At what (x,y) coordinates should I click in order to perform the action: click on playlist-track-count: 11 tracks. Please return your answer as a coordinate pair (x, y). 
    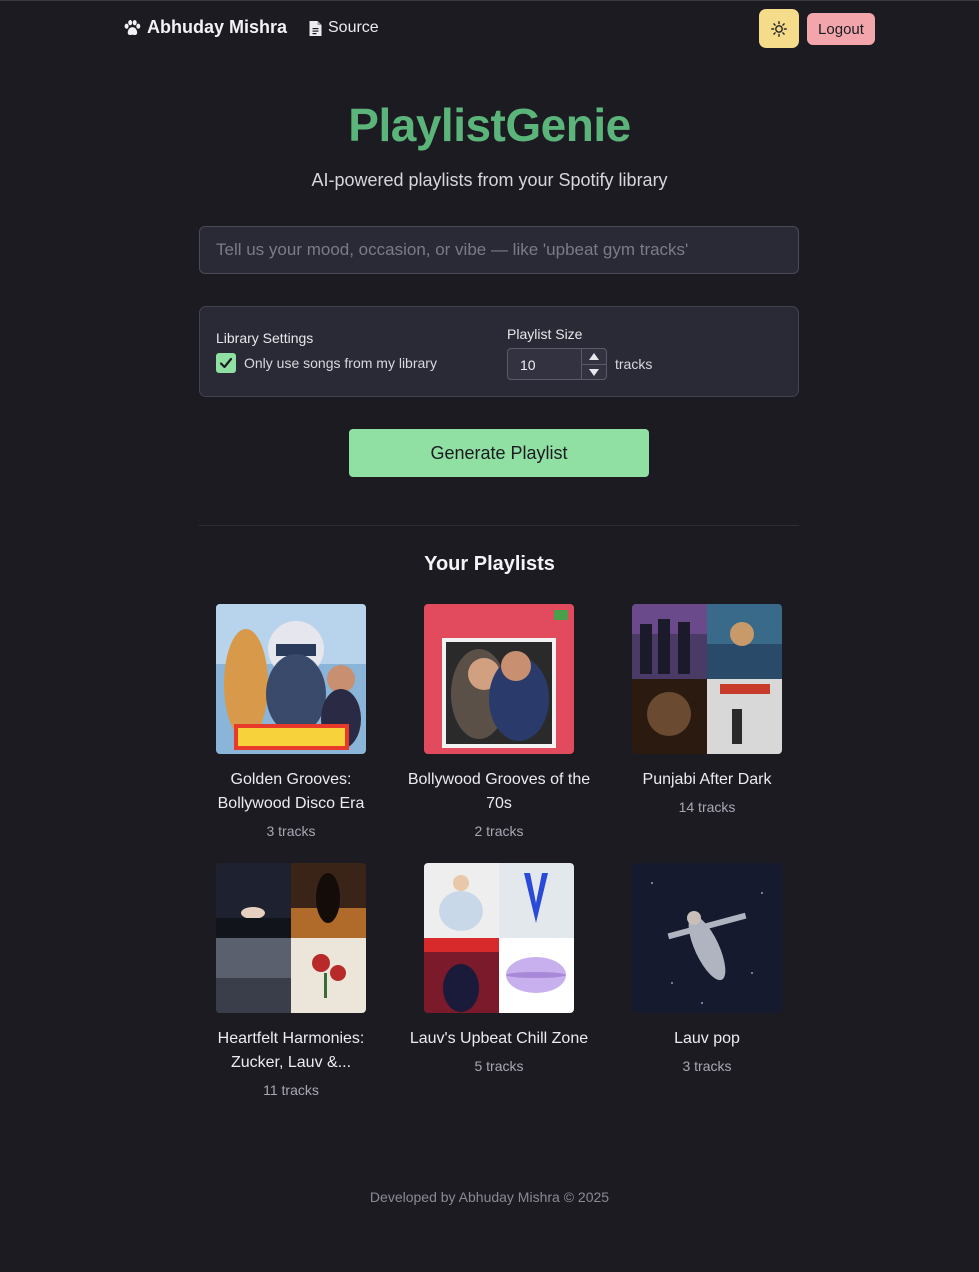
    Looking at the image, I should click on (291, 1090).